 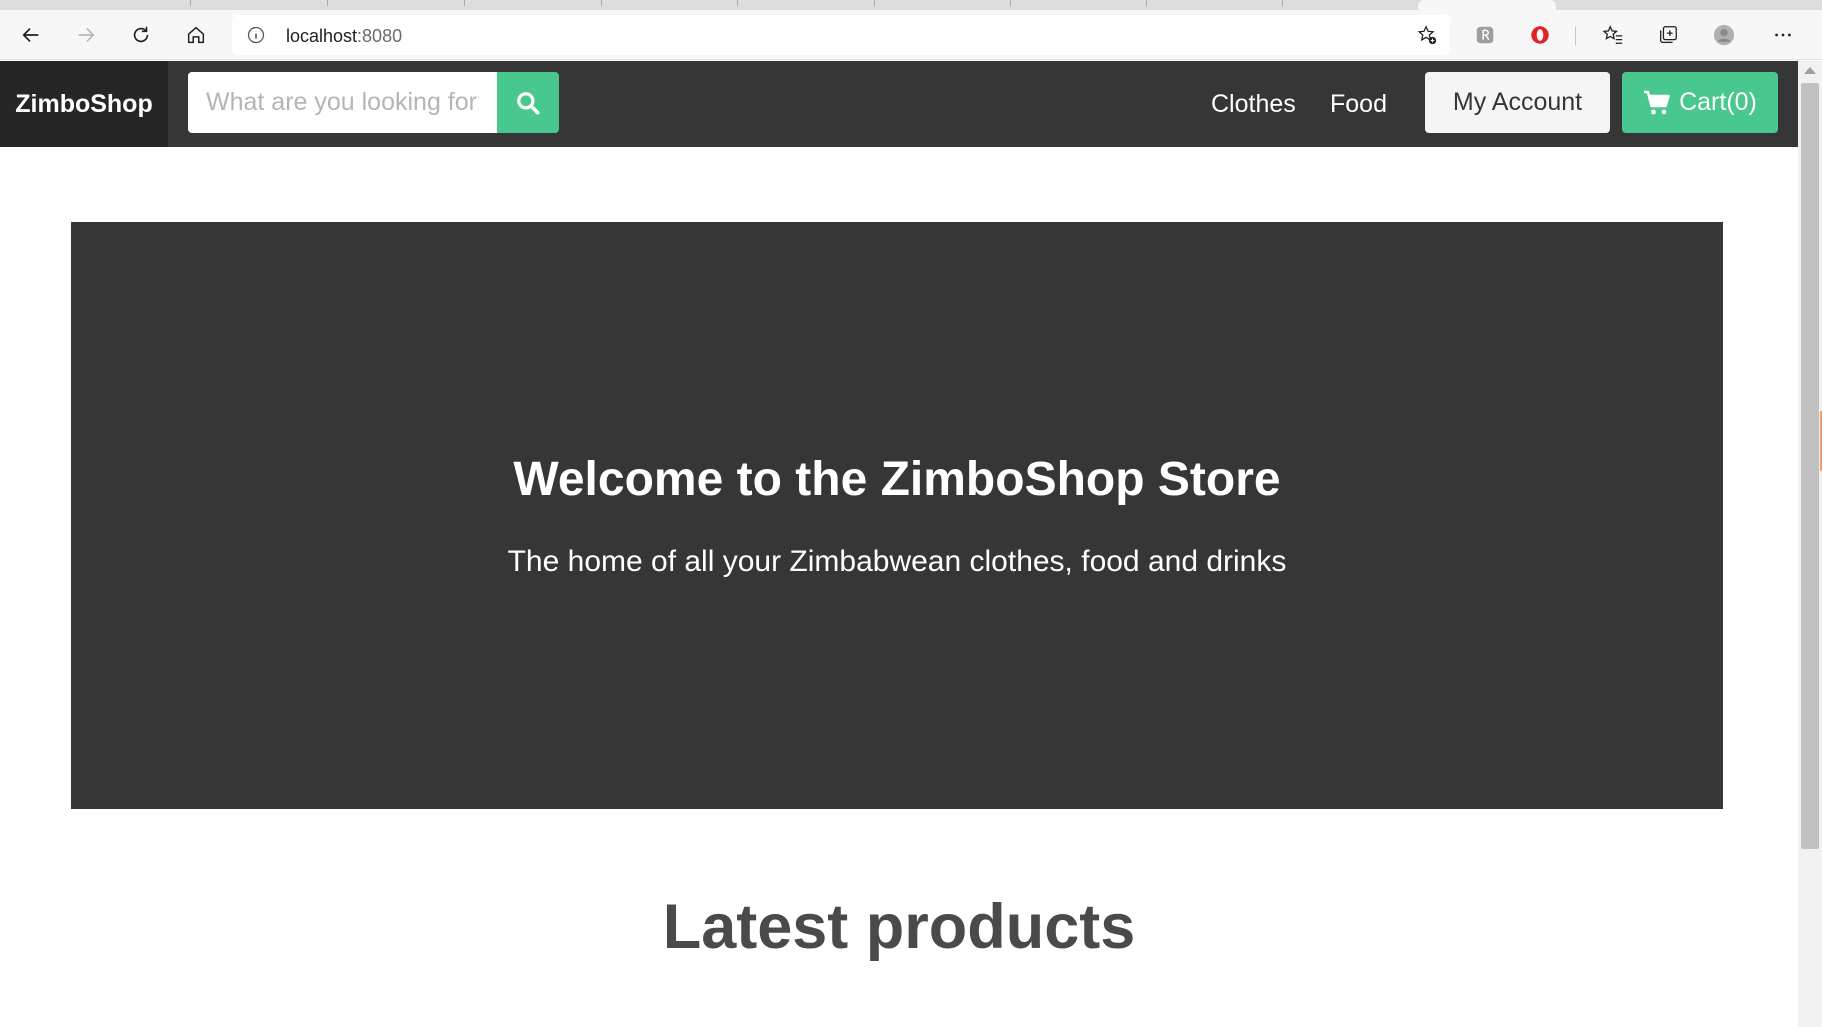 I want to click on favorites-button, so click(x=1613, y=35).